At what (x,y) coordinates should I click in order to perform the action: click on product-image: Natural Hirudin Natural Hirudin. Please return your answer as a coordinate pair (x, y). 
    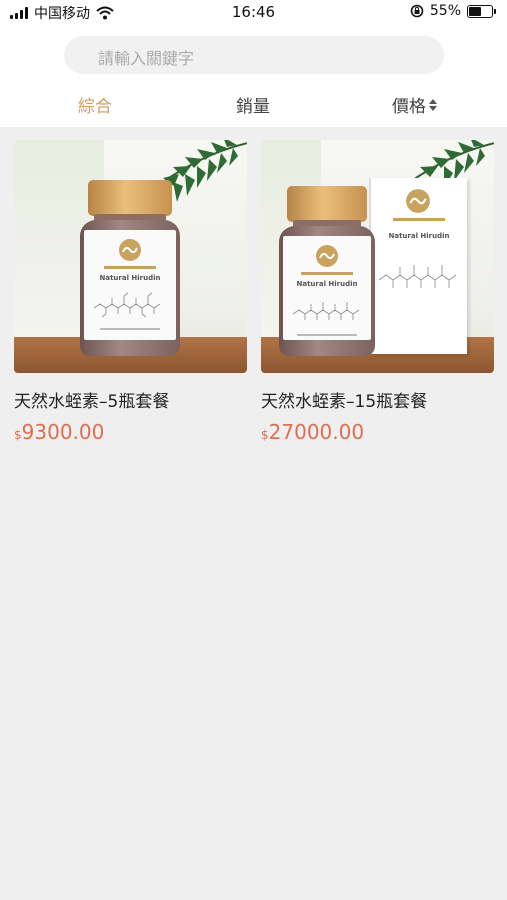
    Looking at the image, I should click on (377, 256).